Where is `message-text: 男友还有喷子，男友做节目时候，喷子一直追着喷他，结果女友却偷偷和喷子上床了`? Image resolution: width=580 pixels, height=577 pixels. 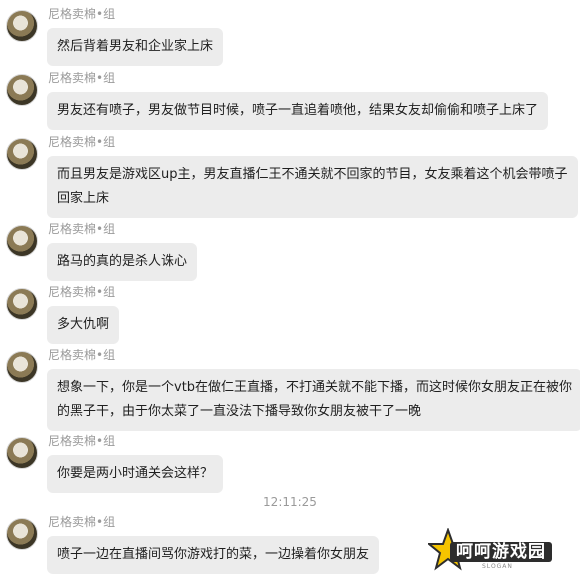
message-text: 男友还有喷子，男友做节目时候，喷子一直追着喷他，结果女友却偷偷和喷子上床了 is located at coordinates (298, 110).